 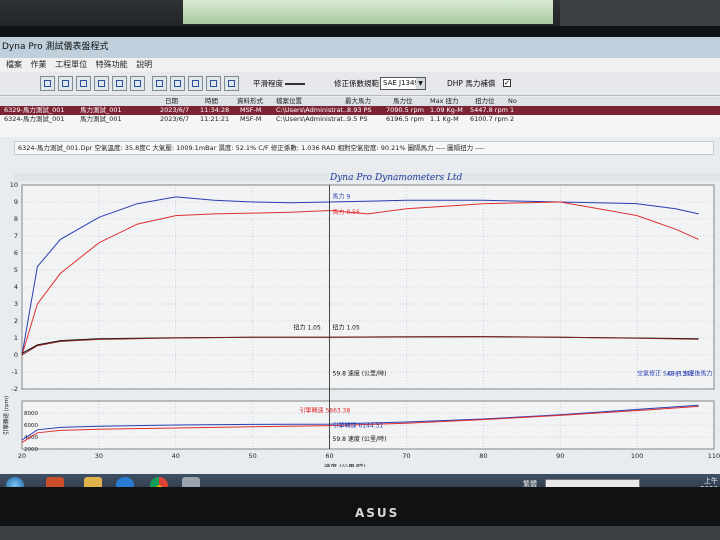 I want to click on torque-readout: 扭力 1.05, so click(x=307, y=328).